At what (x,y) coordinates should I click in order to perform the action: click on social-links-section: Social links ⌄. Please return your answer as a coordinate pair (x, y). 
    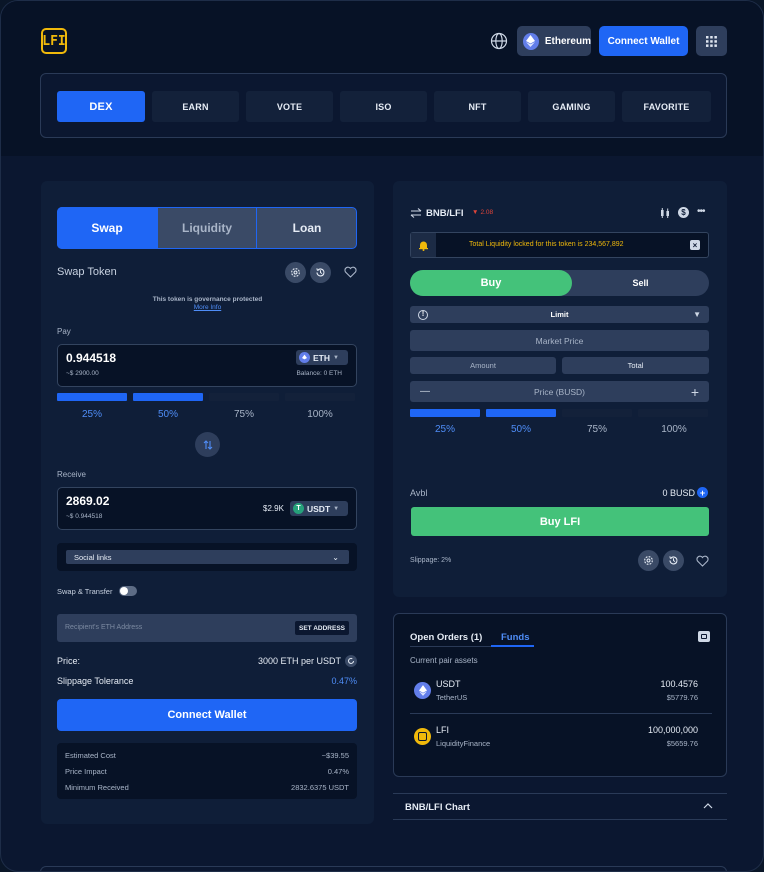
    Looking at the image, I should click on (207, 557).